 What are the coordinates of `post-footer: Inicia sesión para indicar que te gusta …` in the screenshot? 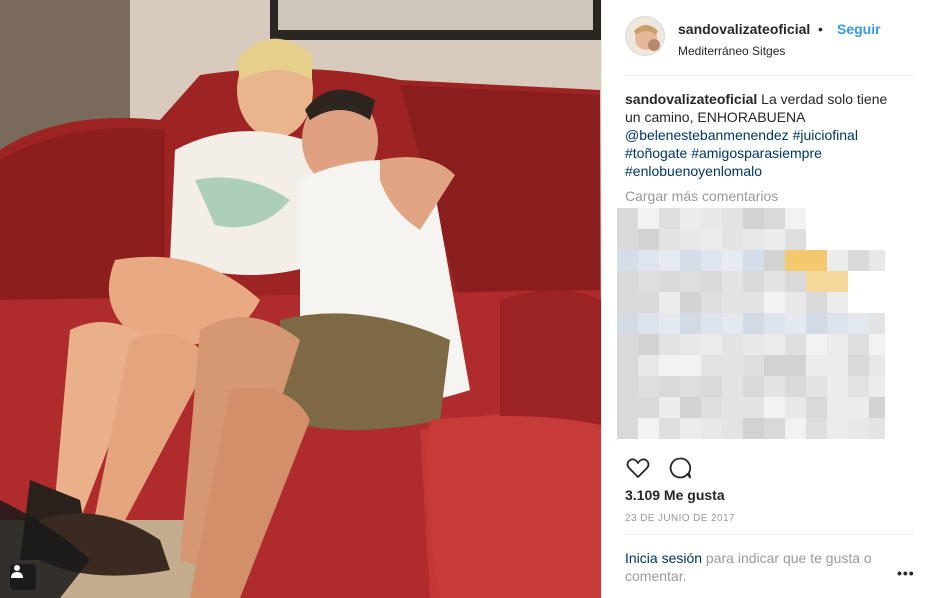 It's located at (770, 559).